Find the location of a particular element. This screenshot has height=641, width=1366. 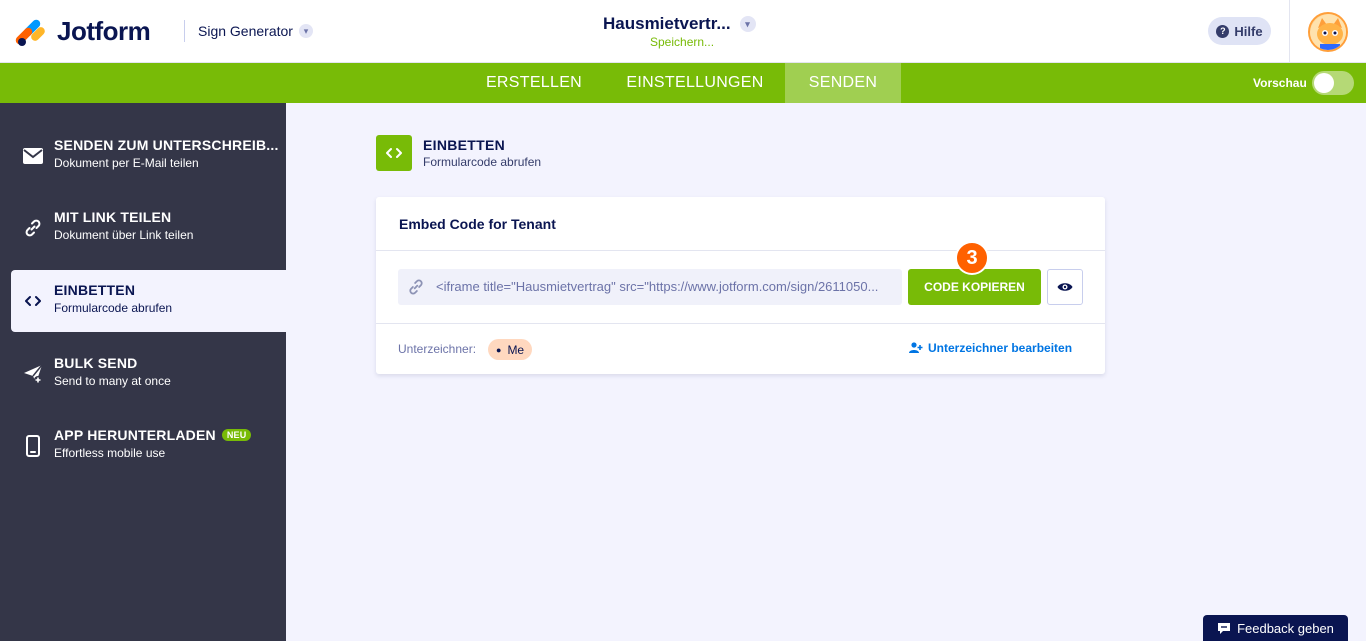

sidebar-item-title: APP HERUNTERLADEN NEU is located at coordinates (153, 435).